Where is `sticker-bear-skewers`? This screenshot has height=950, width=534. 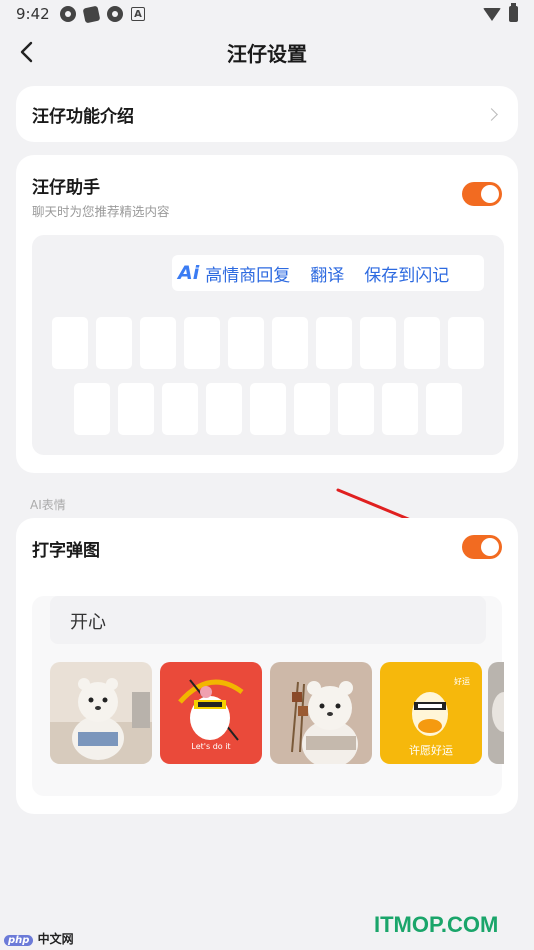 sticker-bear-skewers is located at coordinates (321, 713).